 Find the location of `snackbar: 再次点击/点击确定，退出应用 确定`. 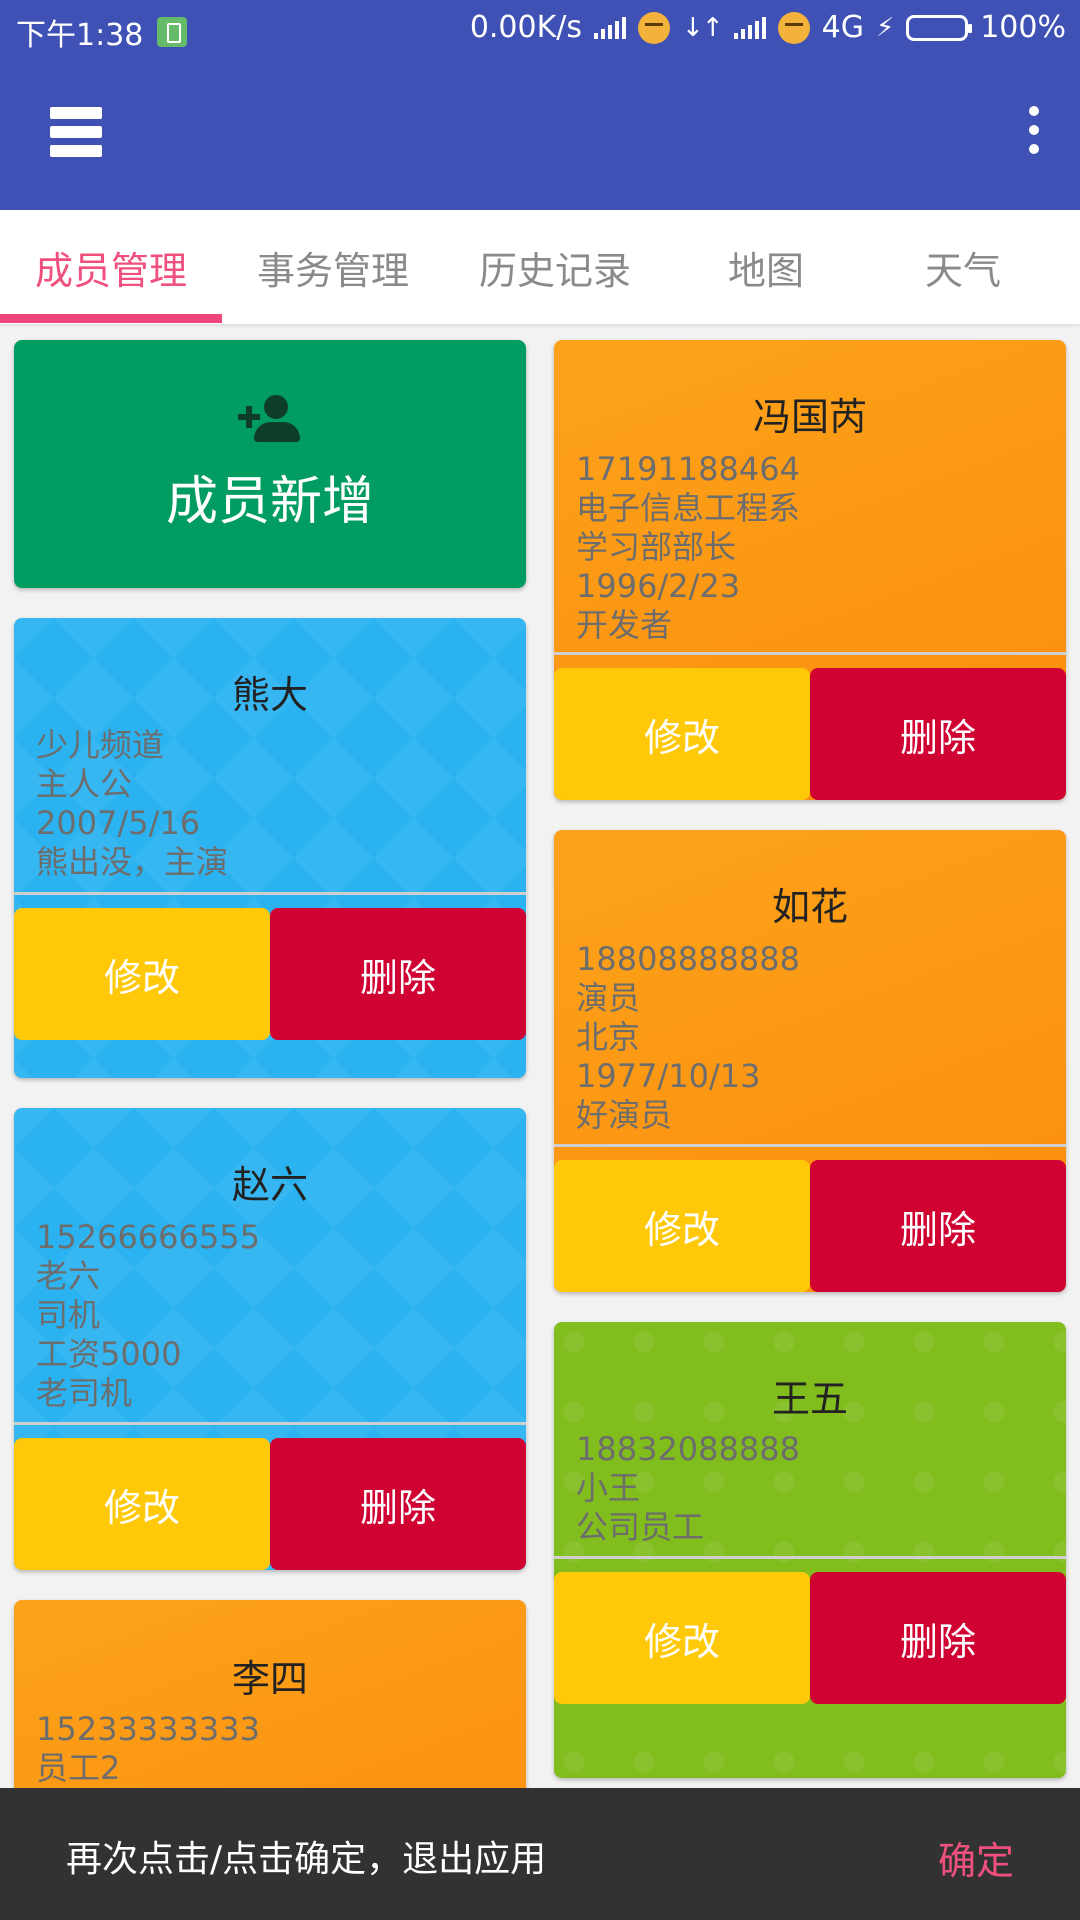

snackbar: 再次点击/点击确定，退出应用 确定 is located at coordinates (540, 1854).